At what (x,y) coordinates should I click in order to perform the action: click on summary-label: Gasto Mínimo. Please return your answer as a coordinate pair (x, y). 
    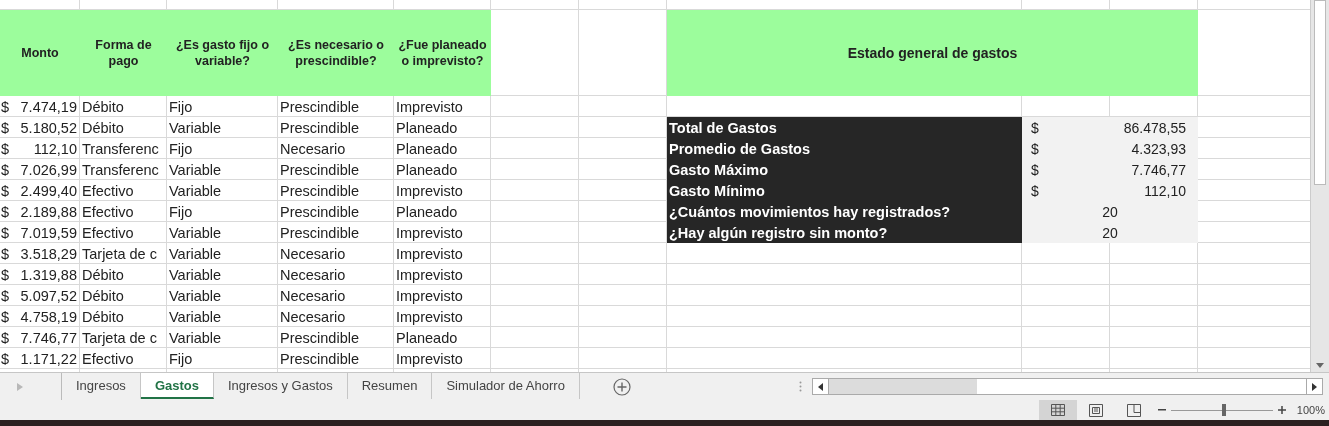
    Looking at the image, I should click on (844, 190).